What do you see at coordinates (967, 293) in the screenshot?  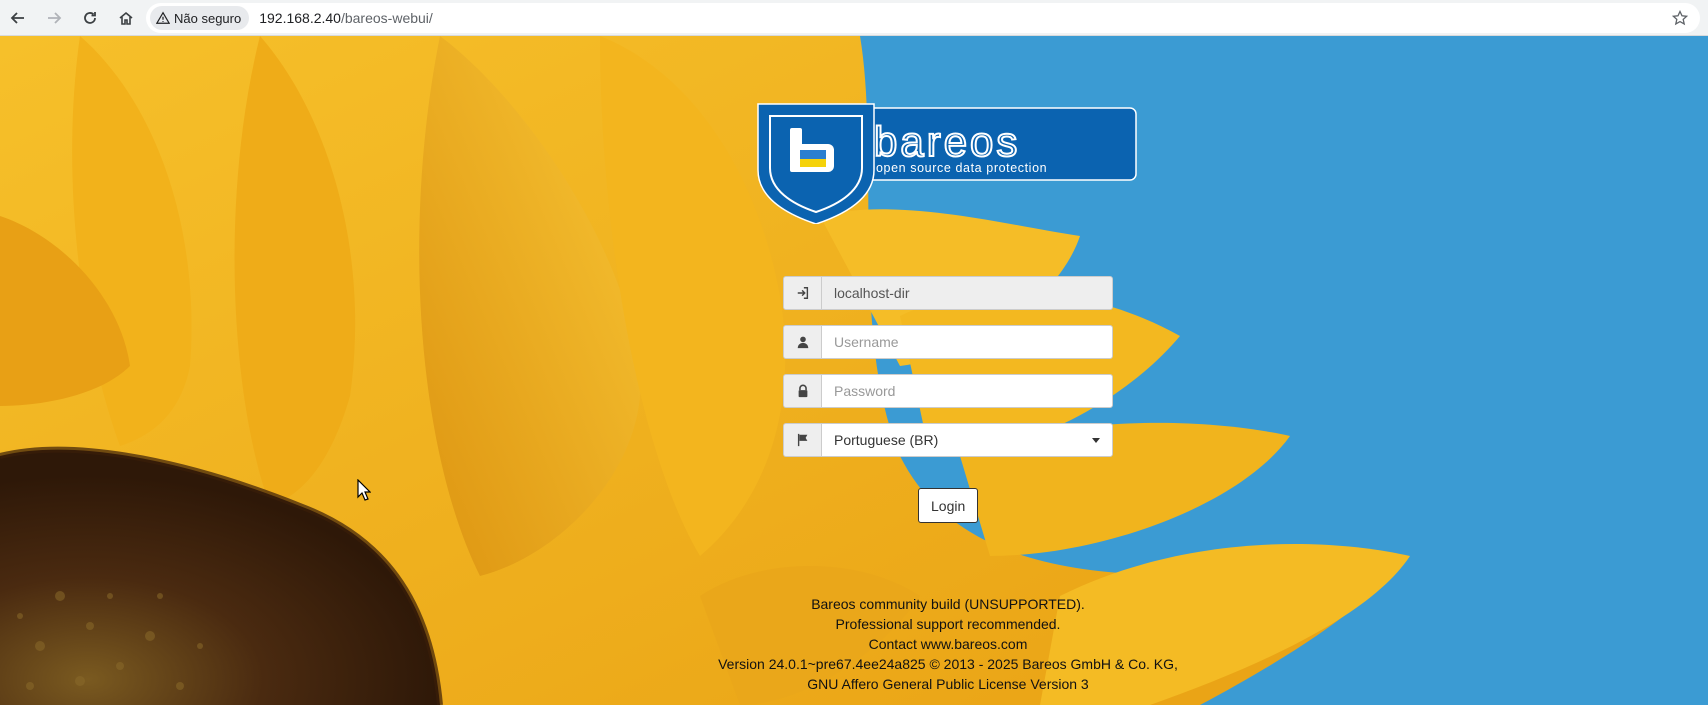 I see `director-field: localhost-dir` at bounding box center [967, 293].